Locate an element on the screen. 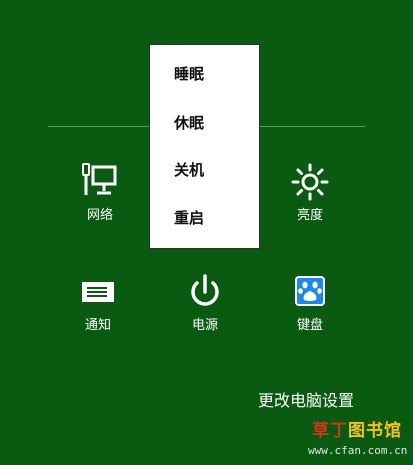 This screenshot has height=465, width=413. menu-item-hibernate: 休眠 is located at coordinates (189, 123).